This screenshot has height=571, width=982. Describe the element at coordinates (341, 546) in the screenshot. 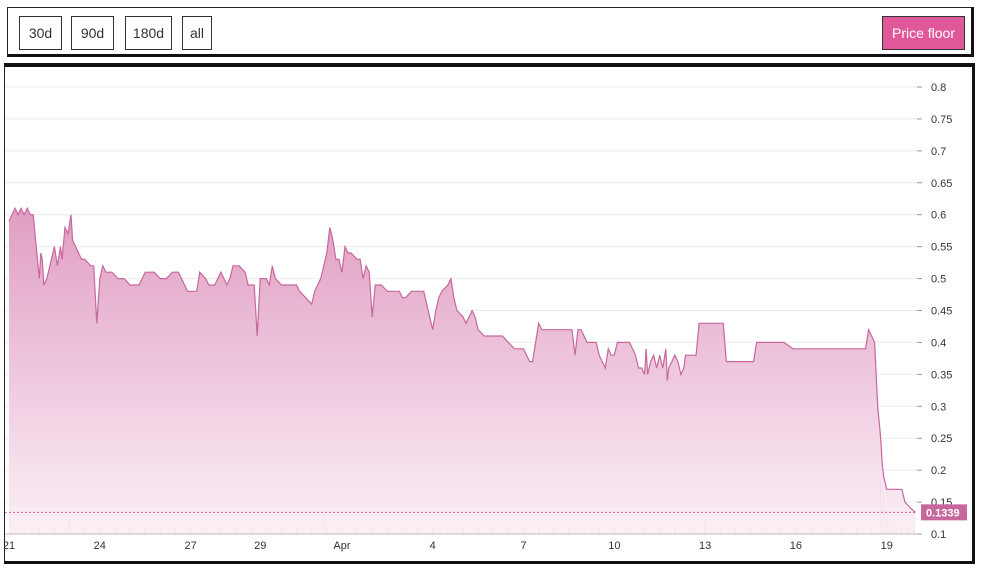

I see `x-tick-label: Apr` at that location.